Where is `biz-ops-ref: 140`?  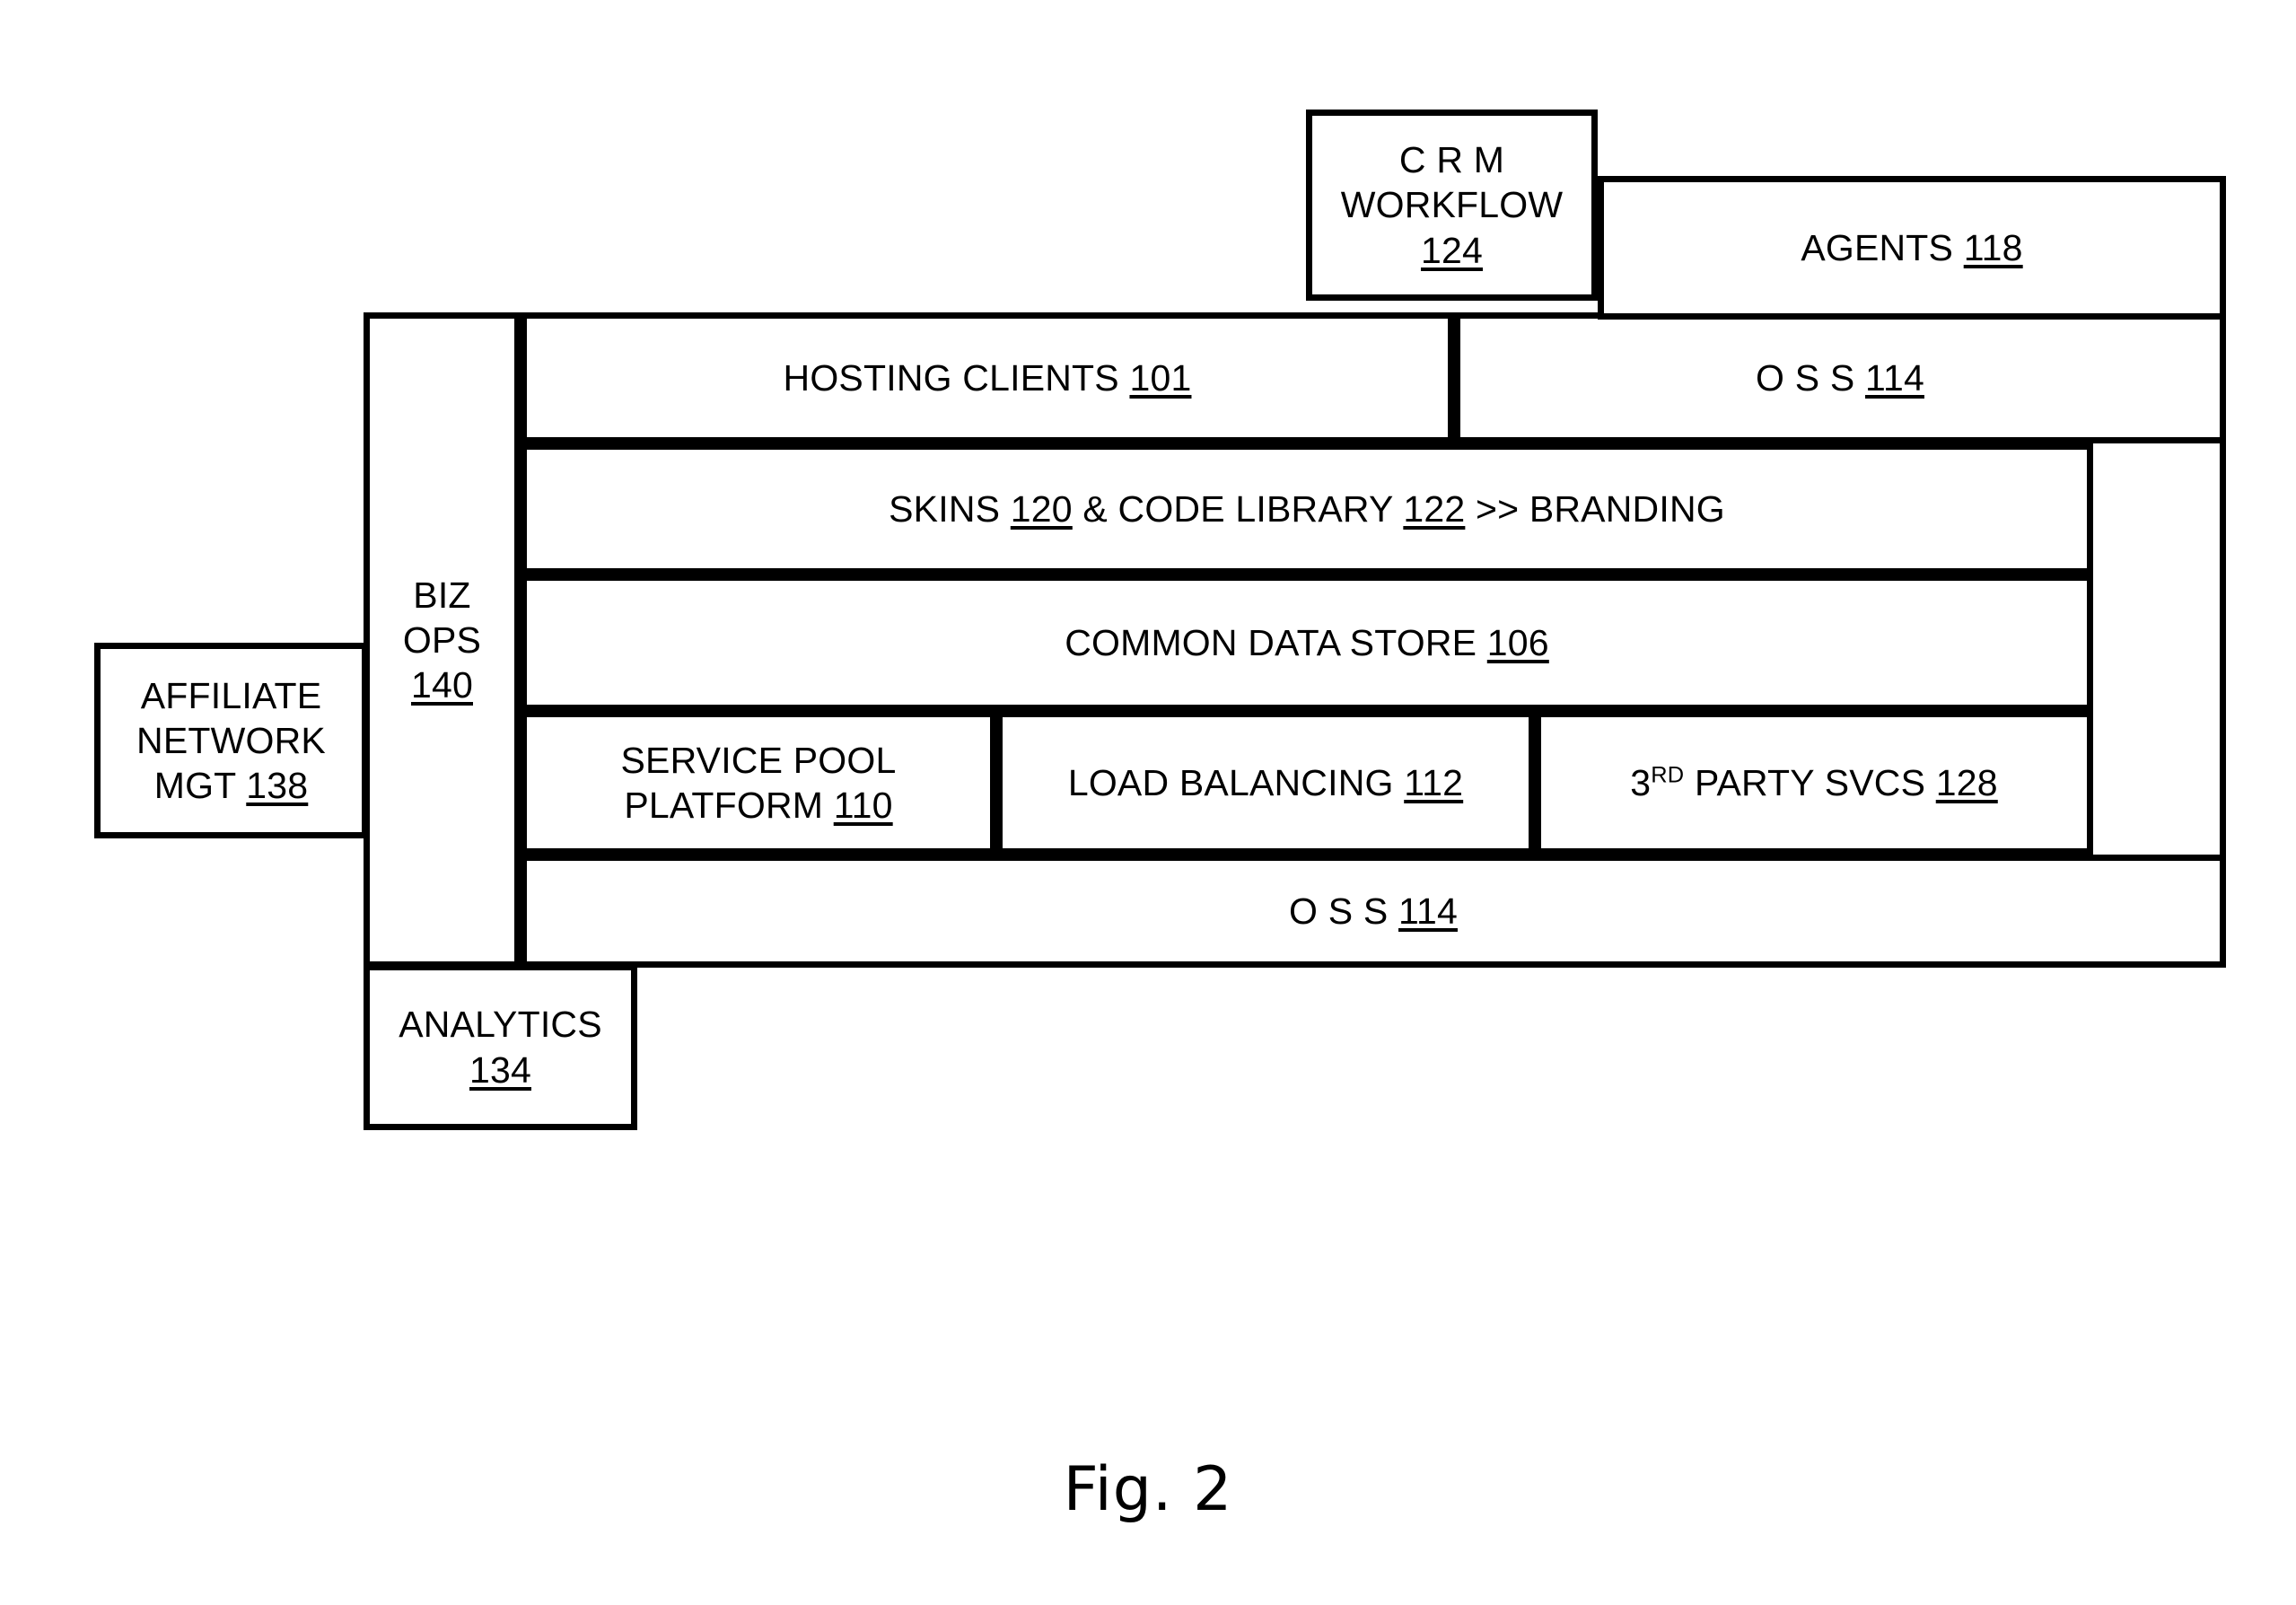 biz-ops-ref: 140 is located at coordinates (441, 685).